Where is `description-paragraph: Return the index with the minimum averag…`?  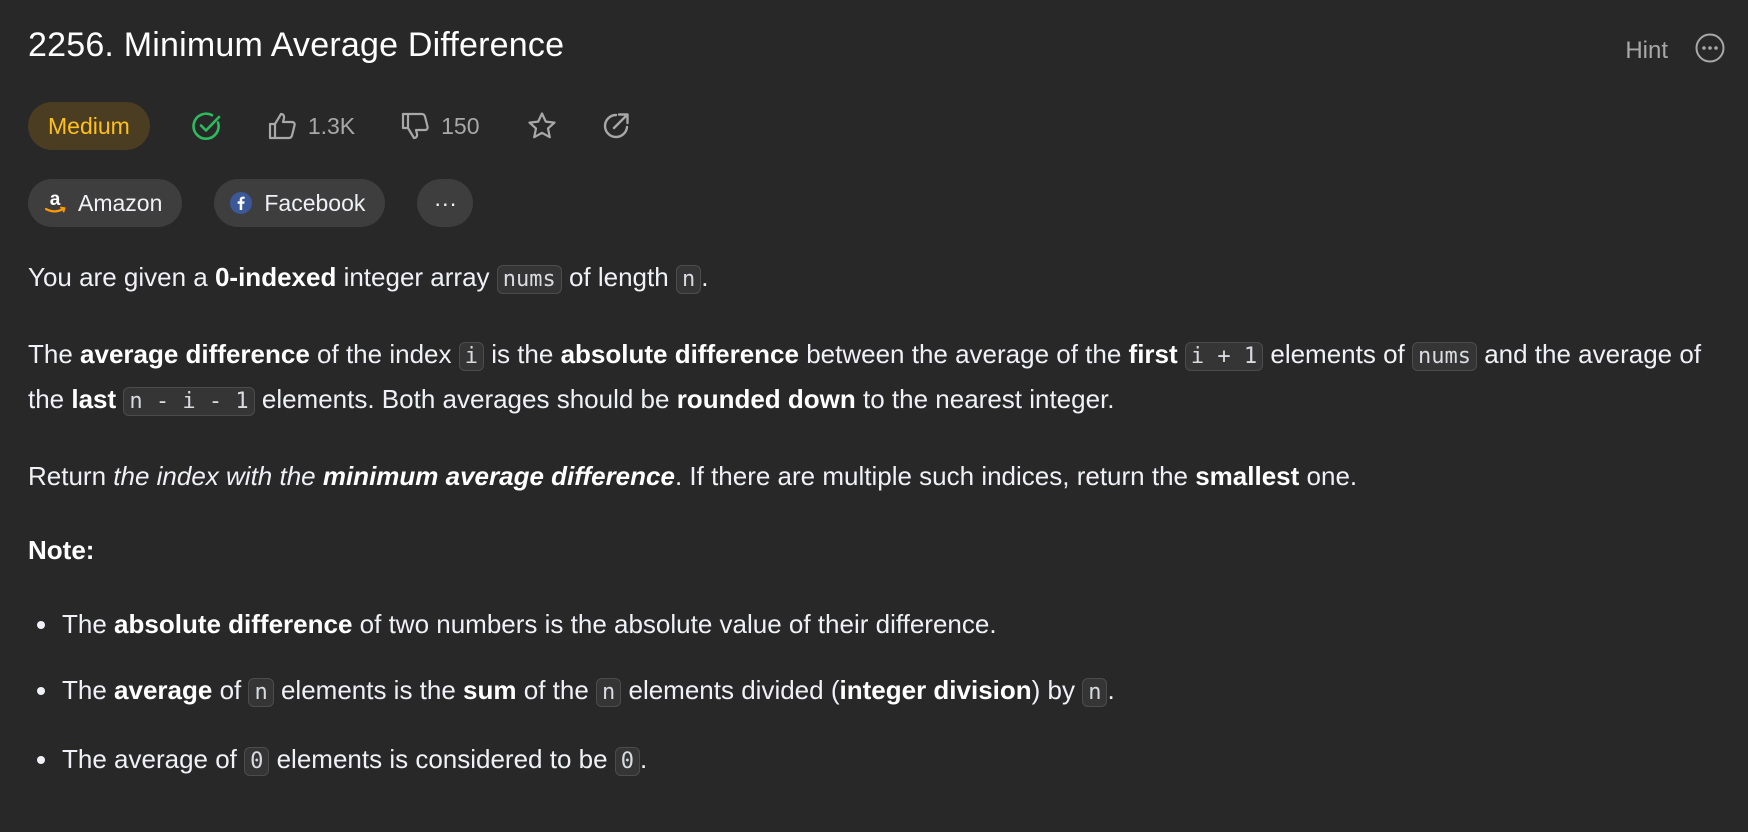 description-paragraph: Return the index with the minimum averag… is located at coordinates (878, 476).